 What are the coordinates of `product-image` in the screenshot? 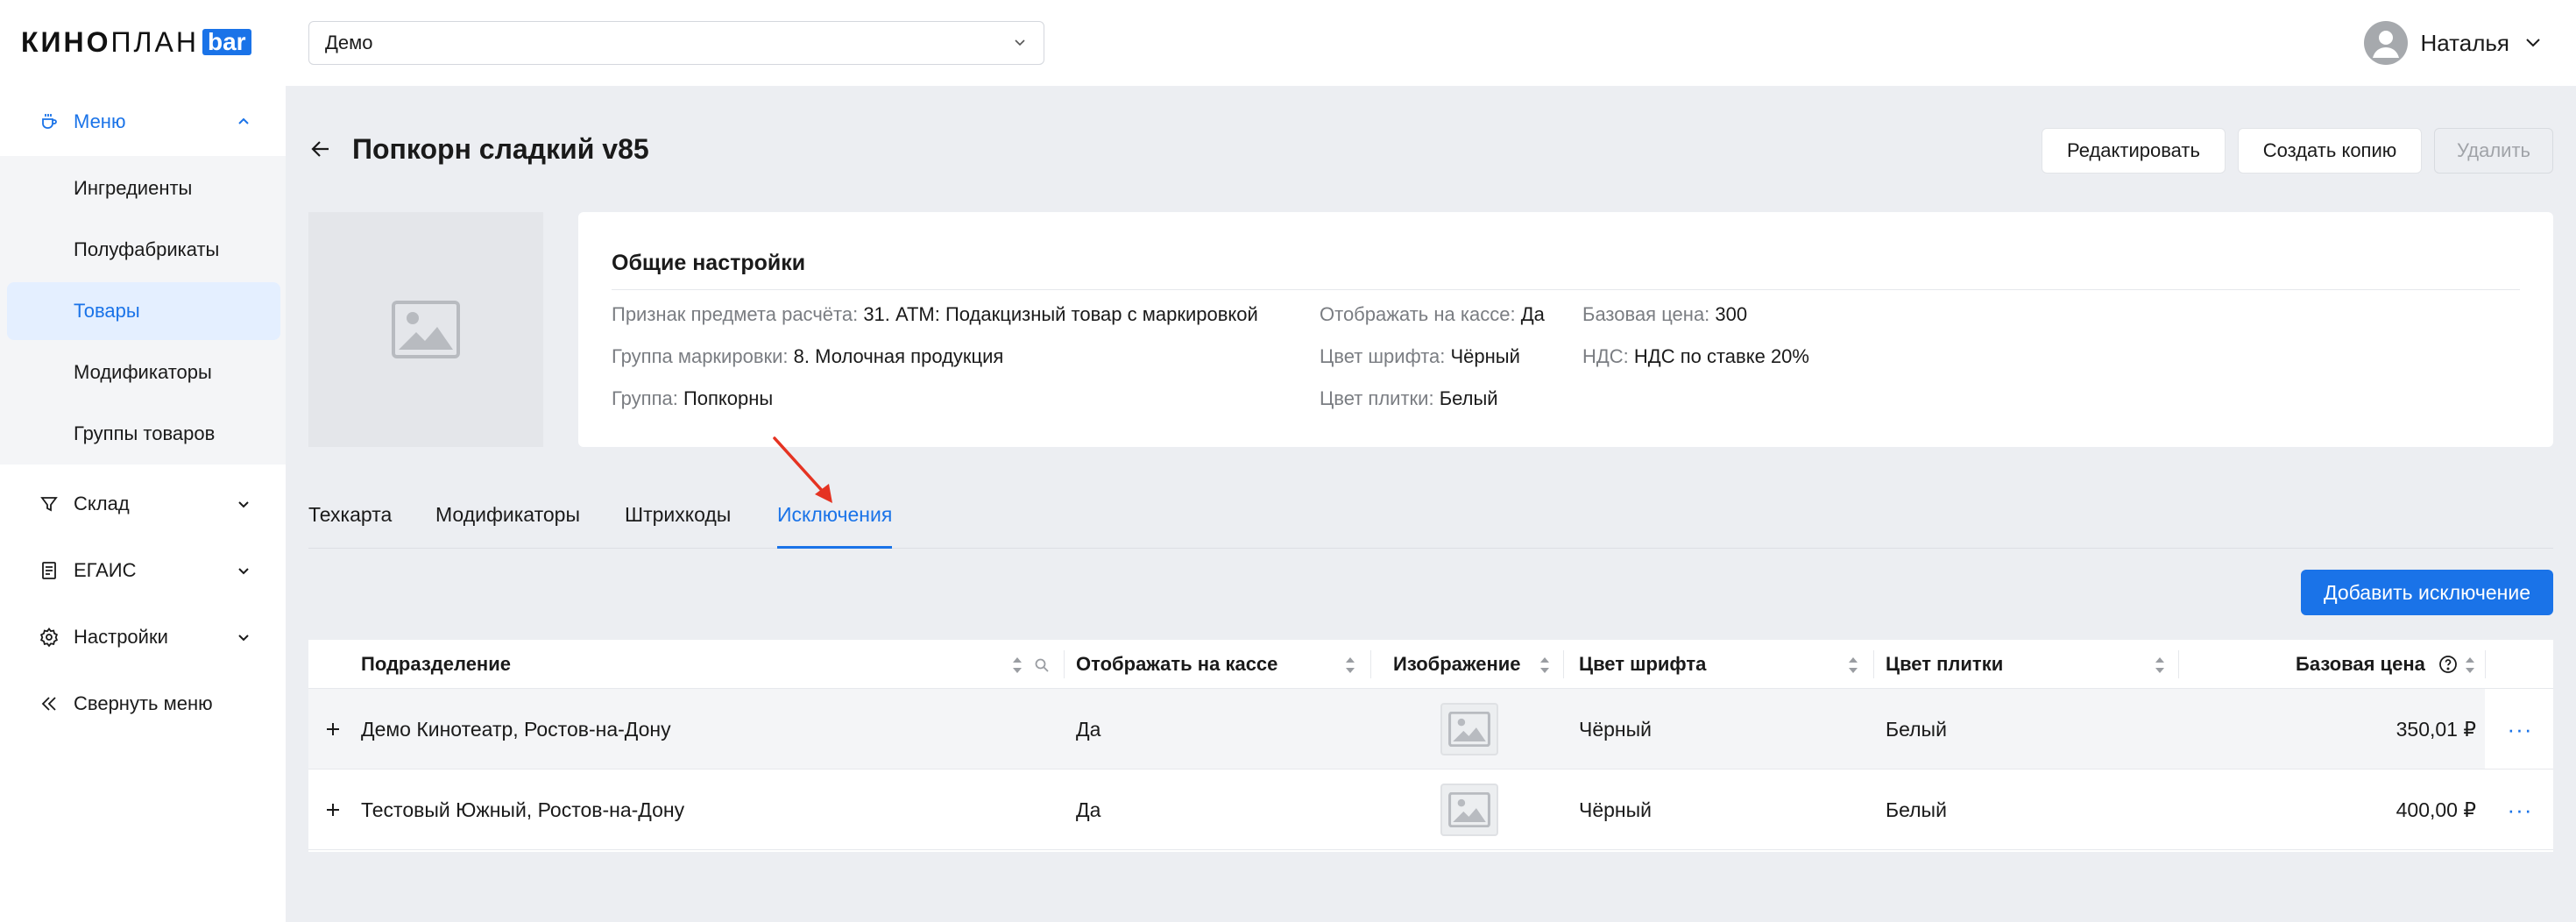 It's located at (425, 329).